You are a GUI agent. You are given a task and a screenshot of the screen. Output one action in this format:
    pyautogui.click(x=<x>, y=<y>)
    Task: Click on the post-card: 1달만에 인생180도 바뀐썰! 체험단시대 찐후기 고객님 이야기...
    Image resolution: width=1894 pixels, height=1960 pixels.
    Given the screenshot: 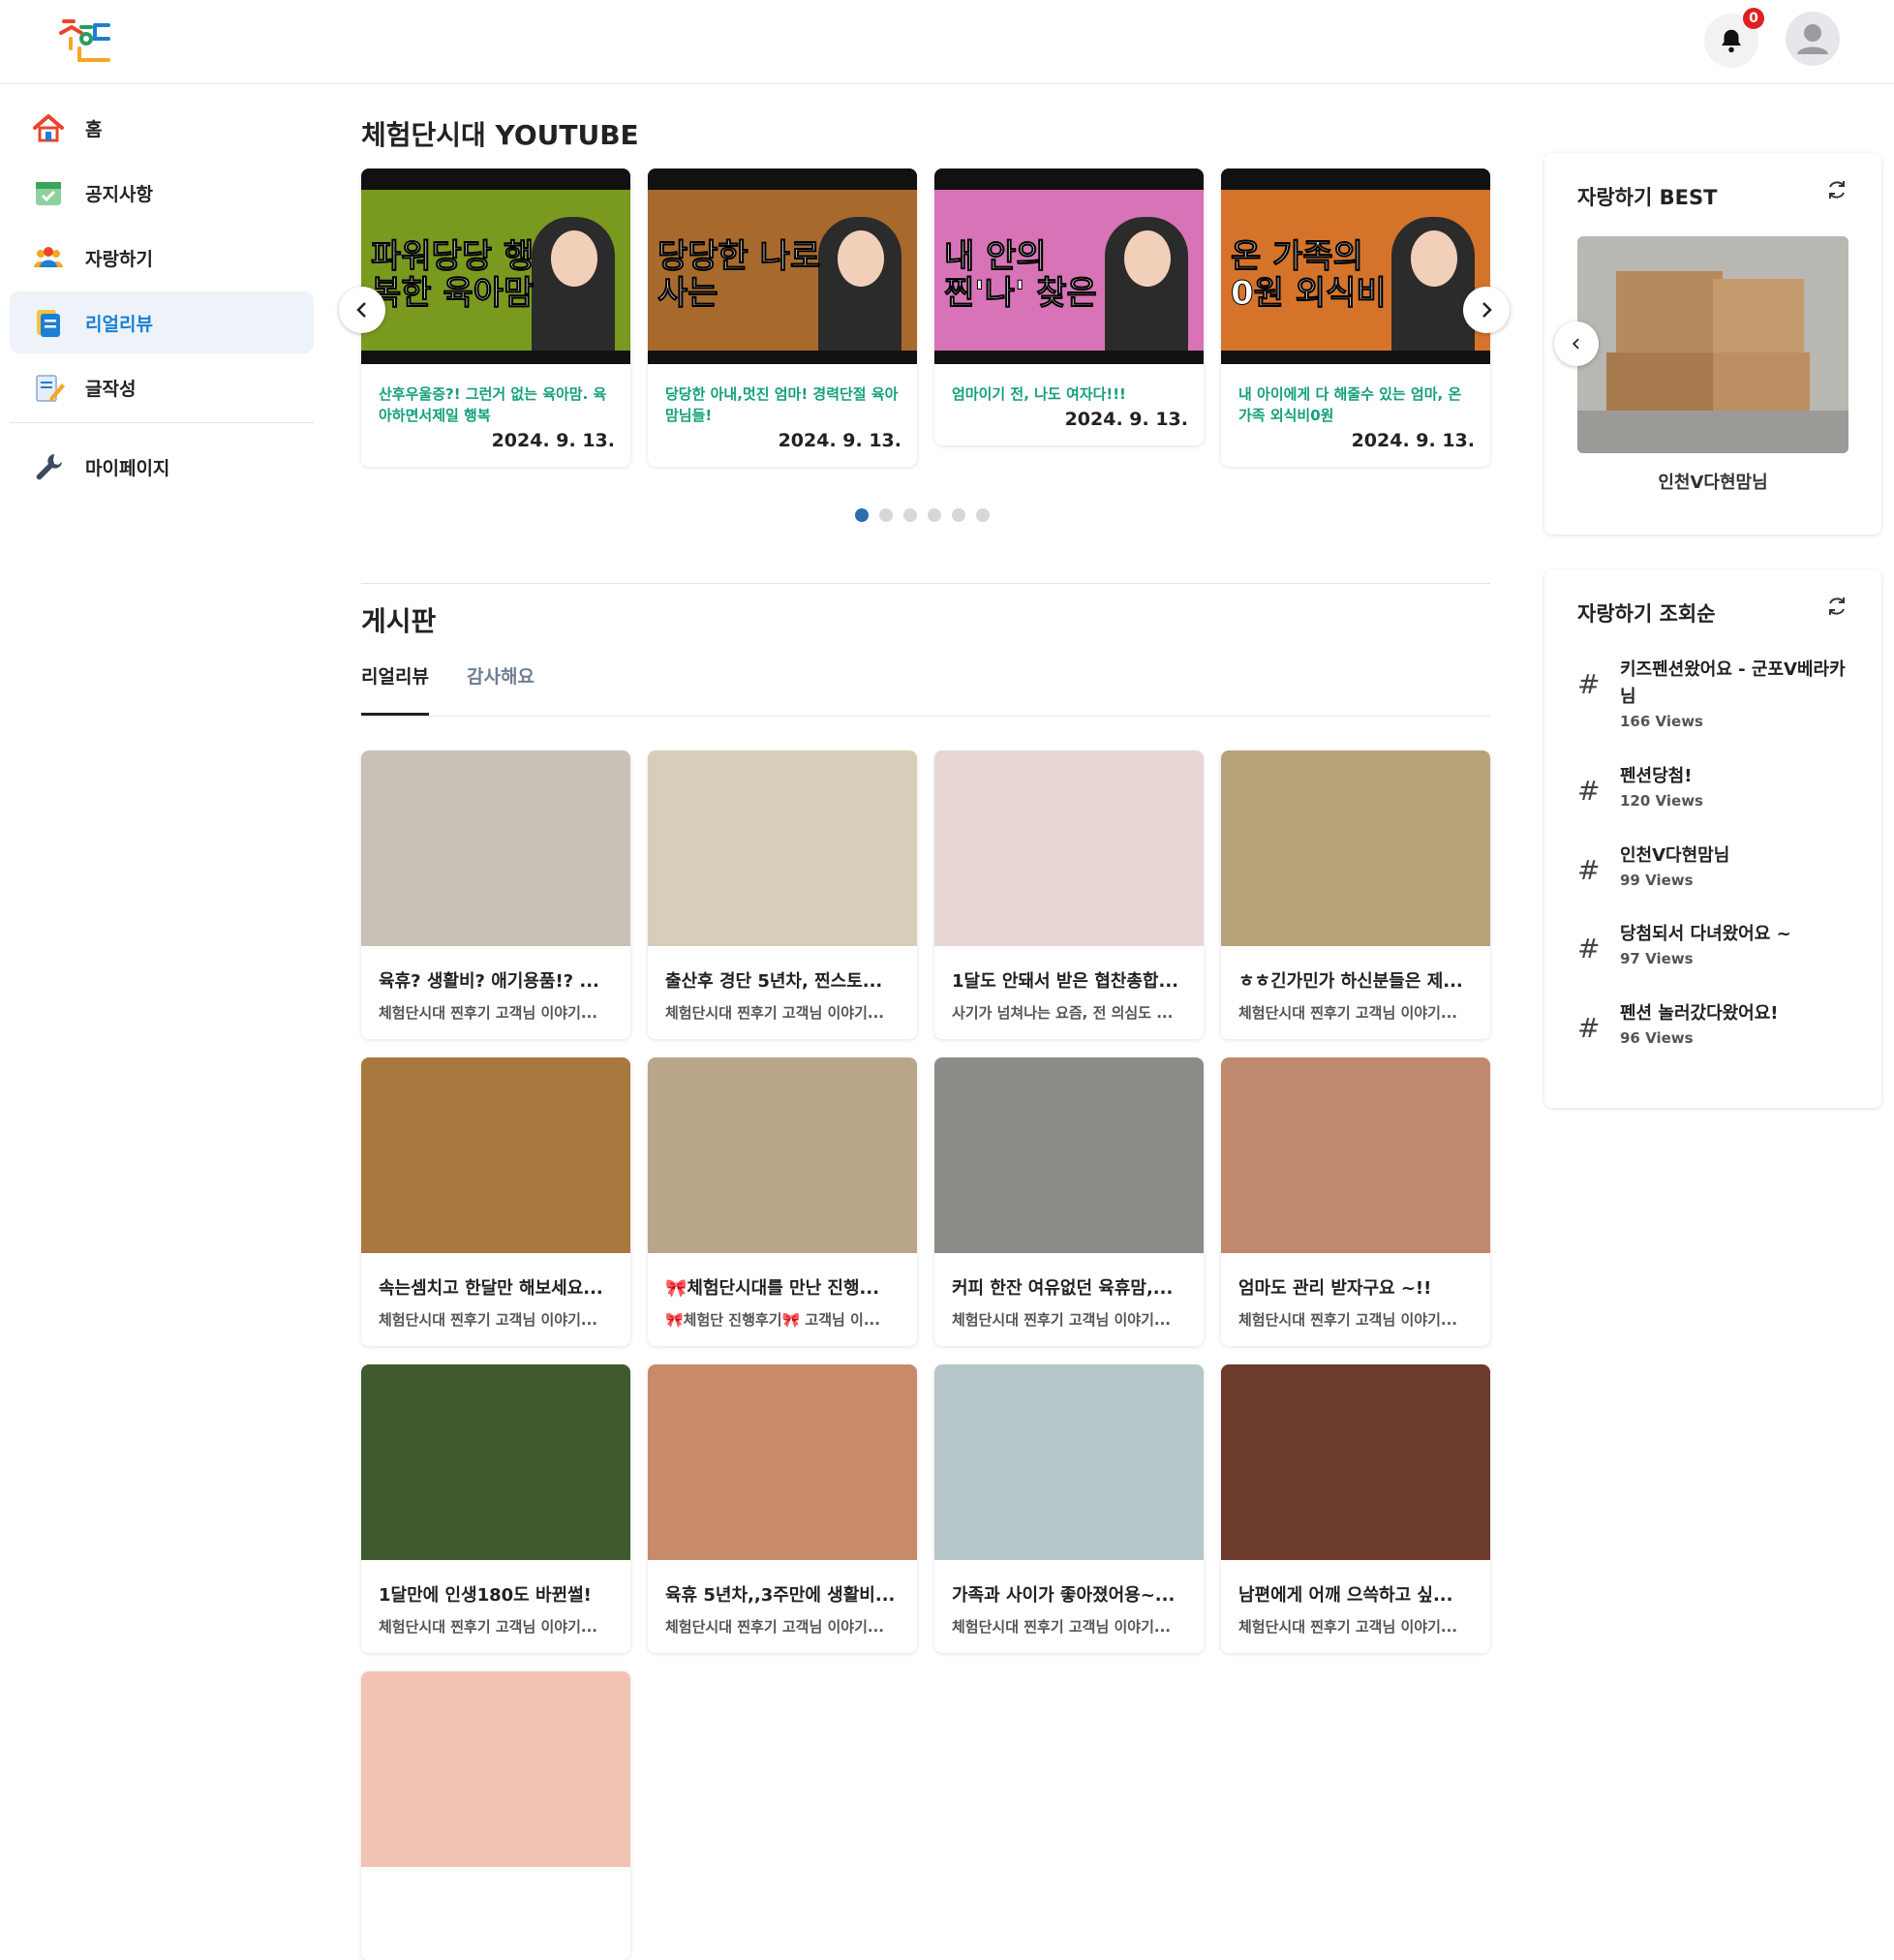 What is the action you would take?
    pyautogui.click(x=496, y=1508)
    